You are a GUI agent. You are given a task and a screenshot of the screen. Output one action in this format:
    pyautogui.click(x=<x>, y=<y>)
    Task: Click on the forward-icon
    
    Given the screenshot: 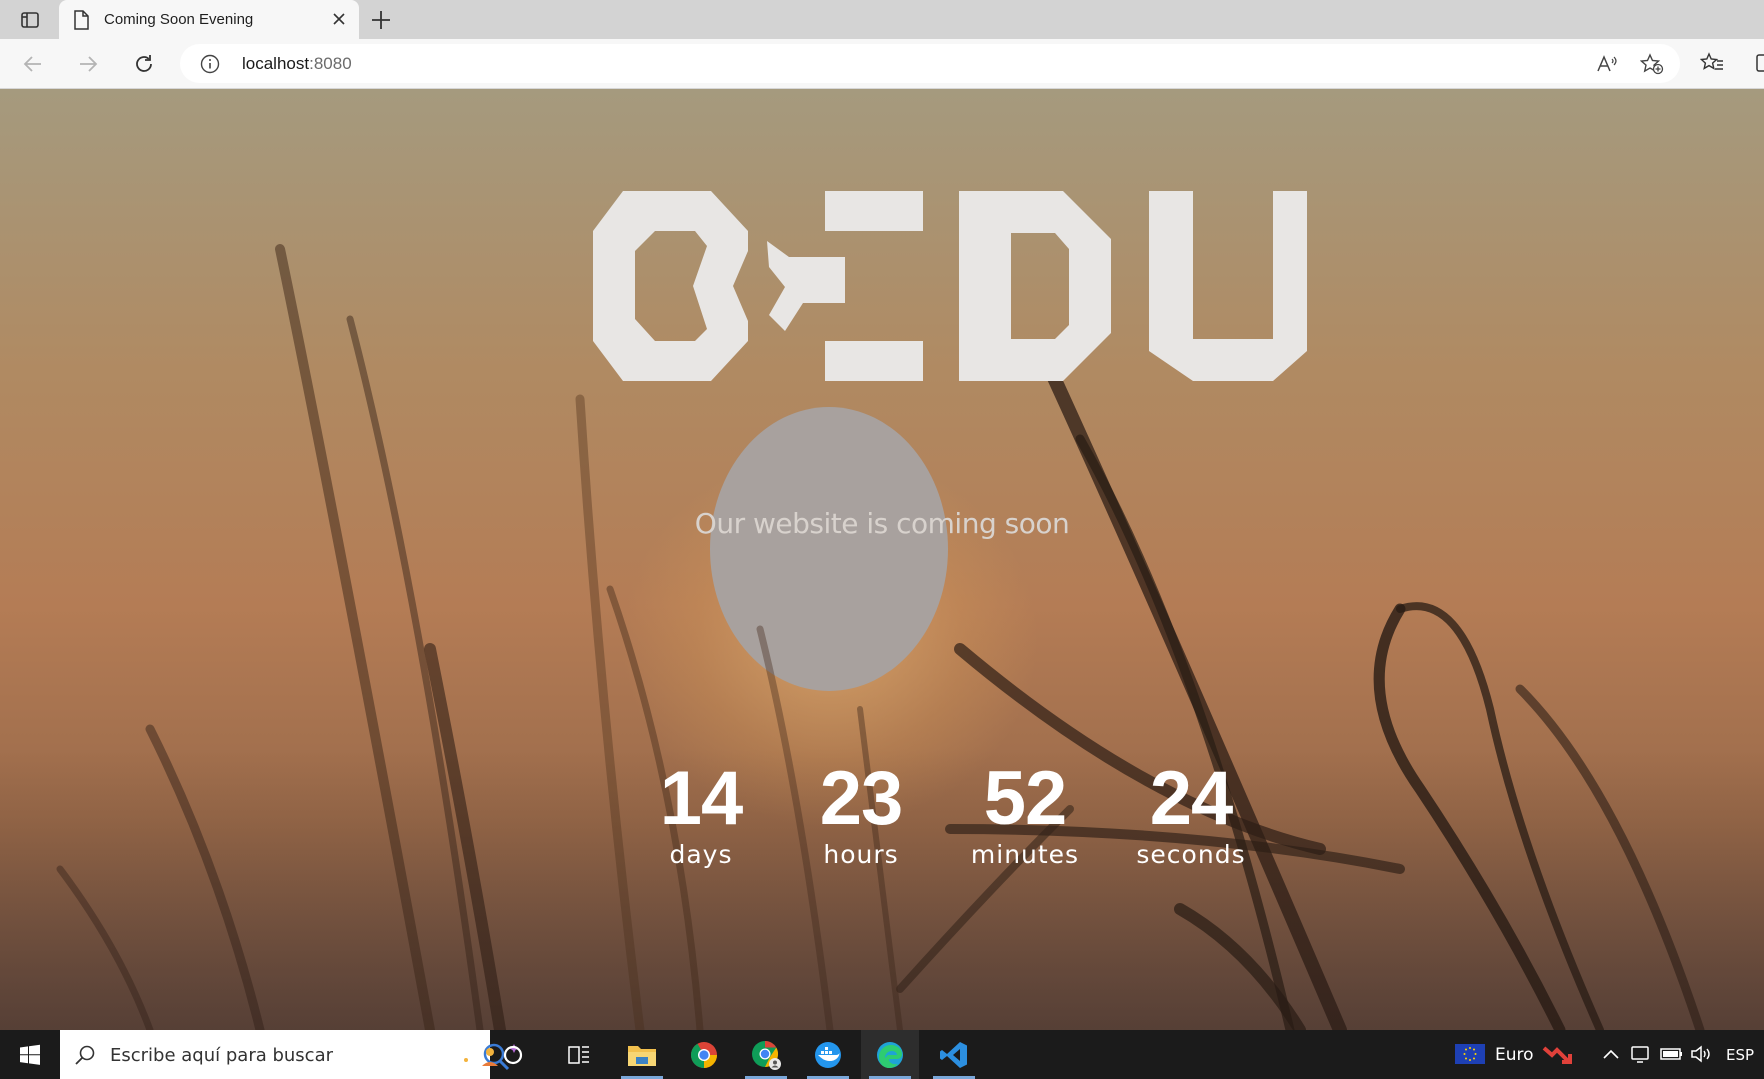 What is the action you would take?
    pyautogui.click(x=89, y=65)
    